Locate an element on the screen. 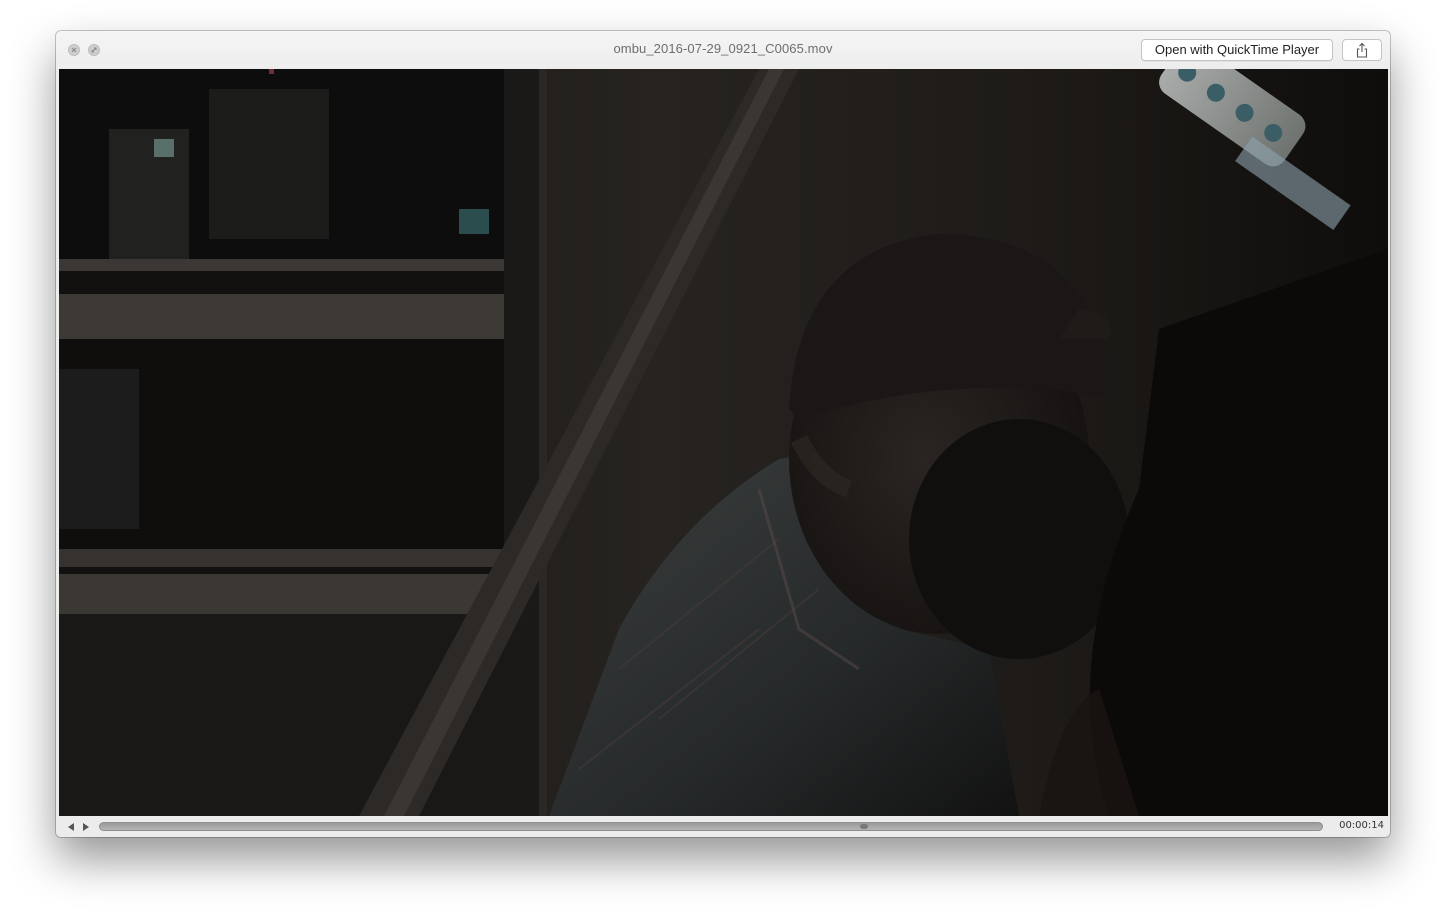 The width and height of the screenshot is (1446, 917). play-icon is located at coordinates (86, 827).